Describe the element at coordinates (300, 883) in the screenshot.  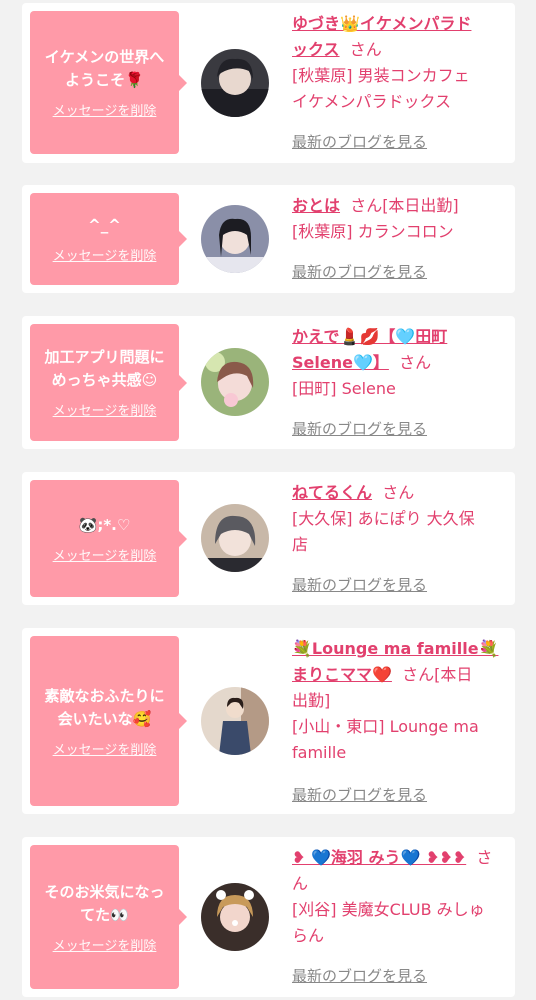
I see `honorific-continued: ん` at that location.